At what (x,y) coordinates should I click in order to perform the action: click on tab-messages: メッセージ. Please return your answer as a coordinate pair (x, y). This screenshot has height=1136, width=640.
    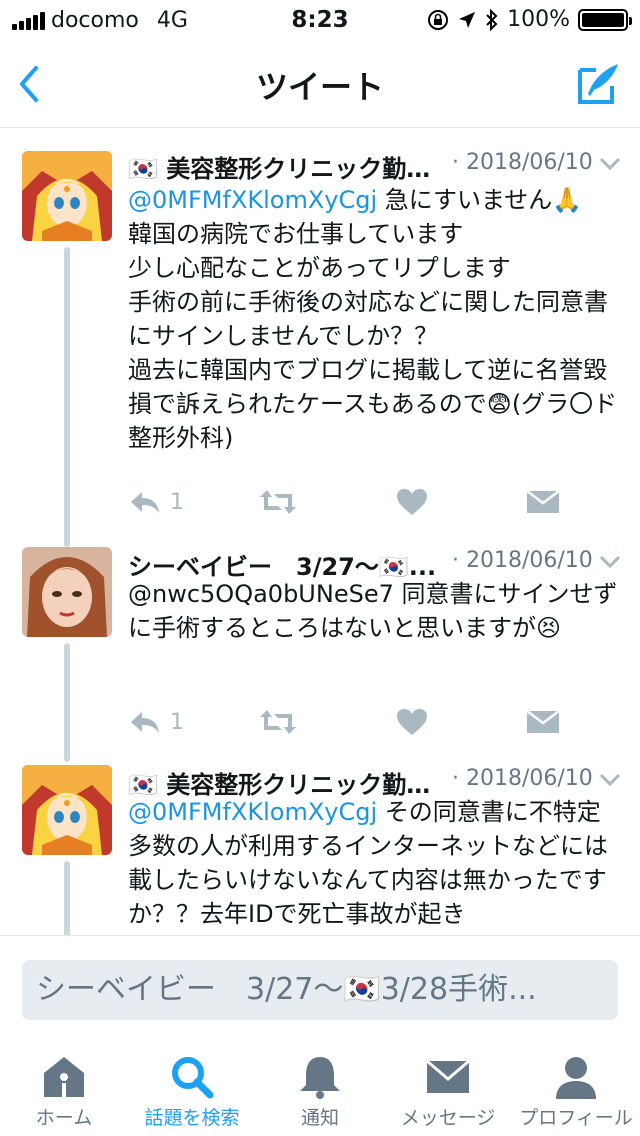
    Looking at the image, I should click on (448, 1088).